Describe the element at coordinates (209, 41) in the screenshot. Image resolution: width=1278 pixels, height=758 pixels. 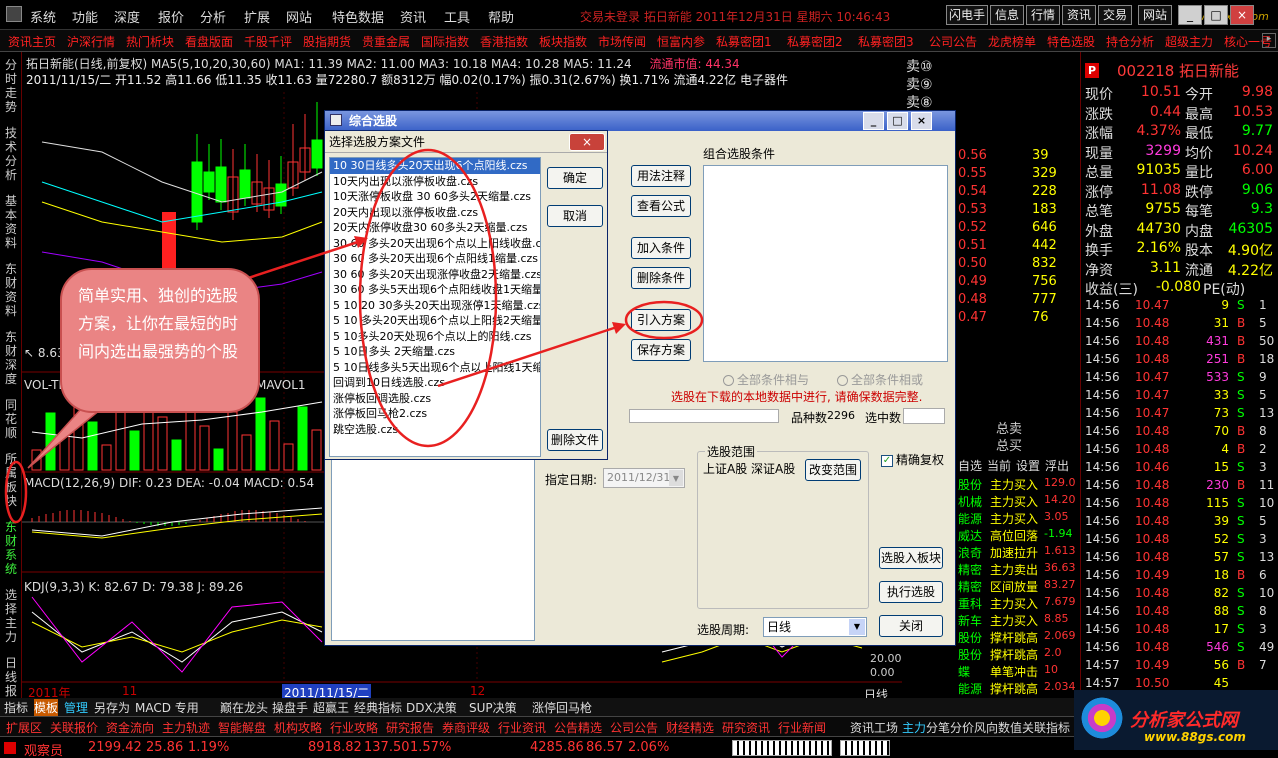
I see `tab-item: 看盘版面` at that location.